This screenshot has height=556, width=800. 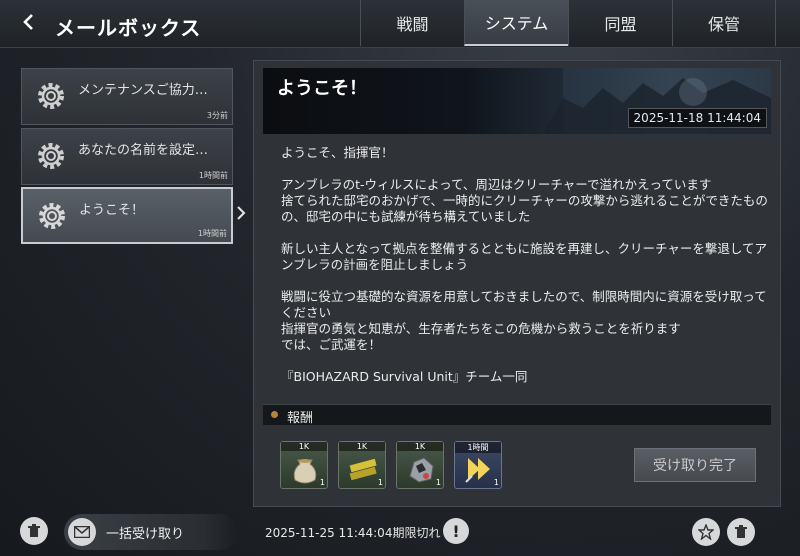 I want to click on mail-item: あなたの名前を設定… 1時間前, so click(x=127, y=156).